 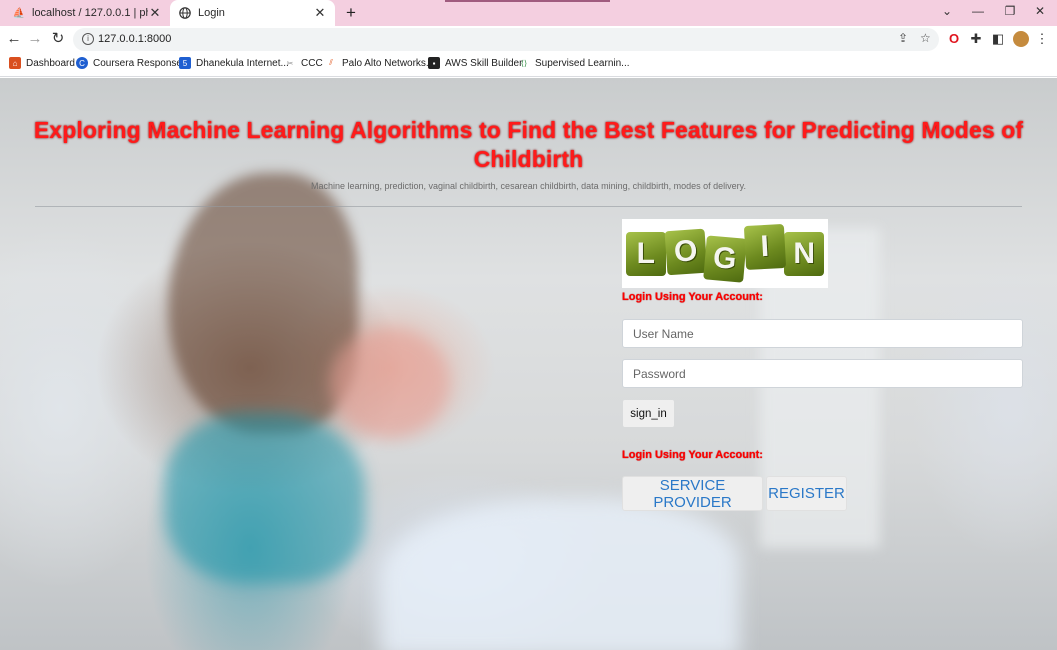 I want to click on service-provider-button: SERVICE PROVIDER, so click(x=692, y=493).